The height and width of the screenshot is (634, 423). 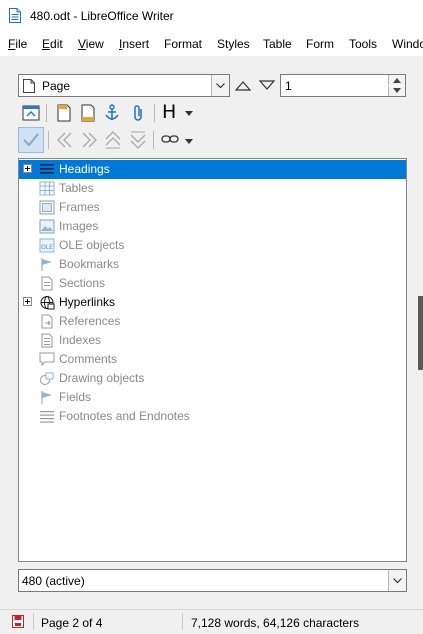 What do you see at coordinates (343, 85) in the screenshot?
I see `page-number-spinbox: 1` at bounding box center [343, 85].